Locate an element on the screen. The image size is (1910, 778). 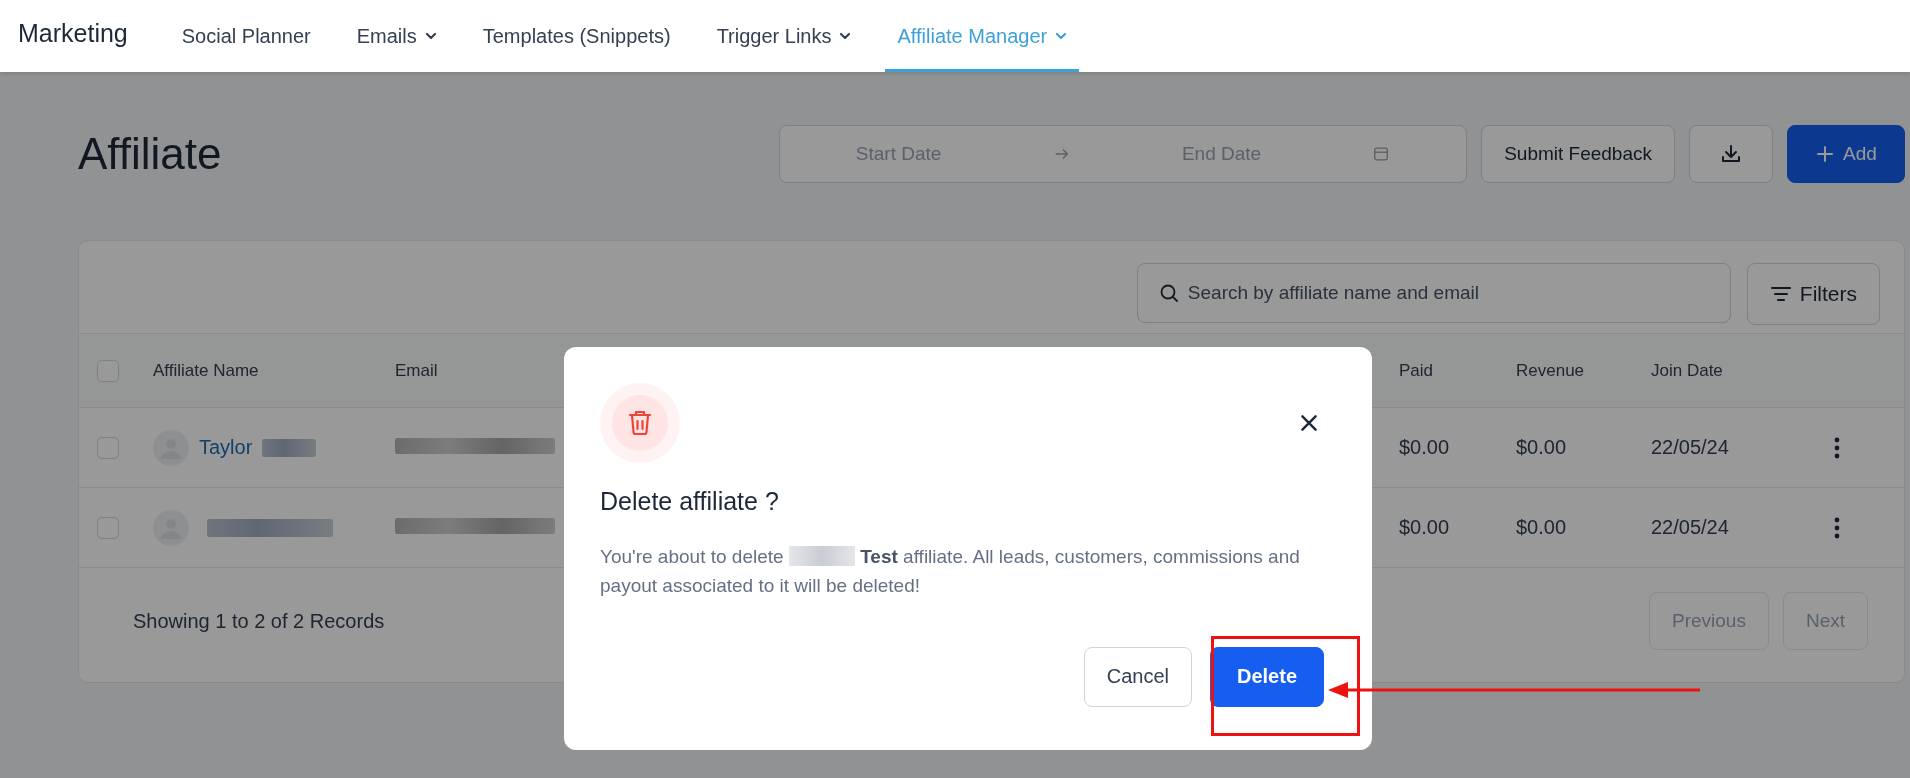
column-header: Join Date is located at coordinates (1687, 370).